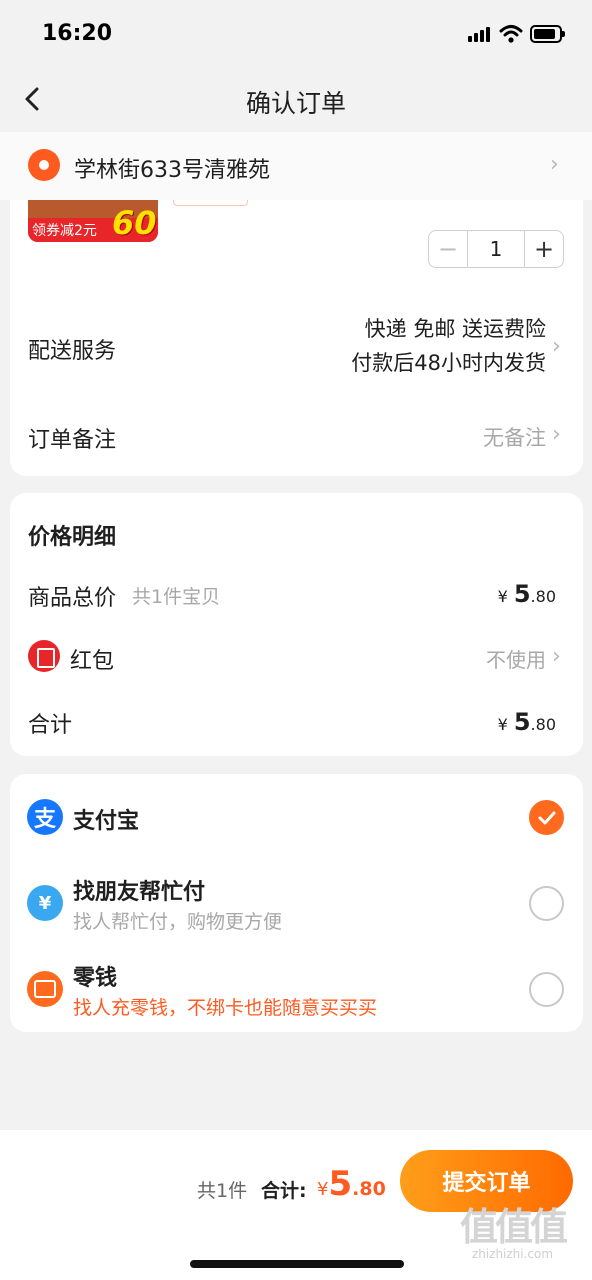 The image size is (592, 1280). What do you see at coordinates (544, 249) in the screenshot?
I see `increase-button: +` at bounding box center [544, 249].